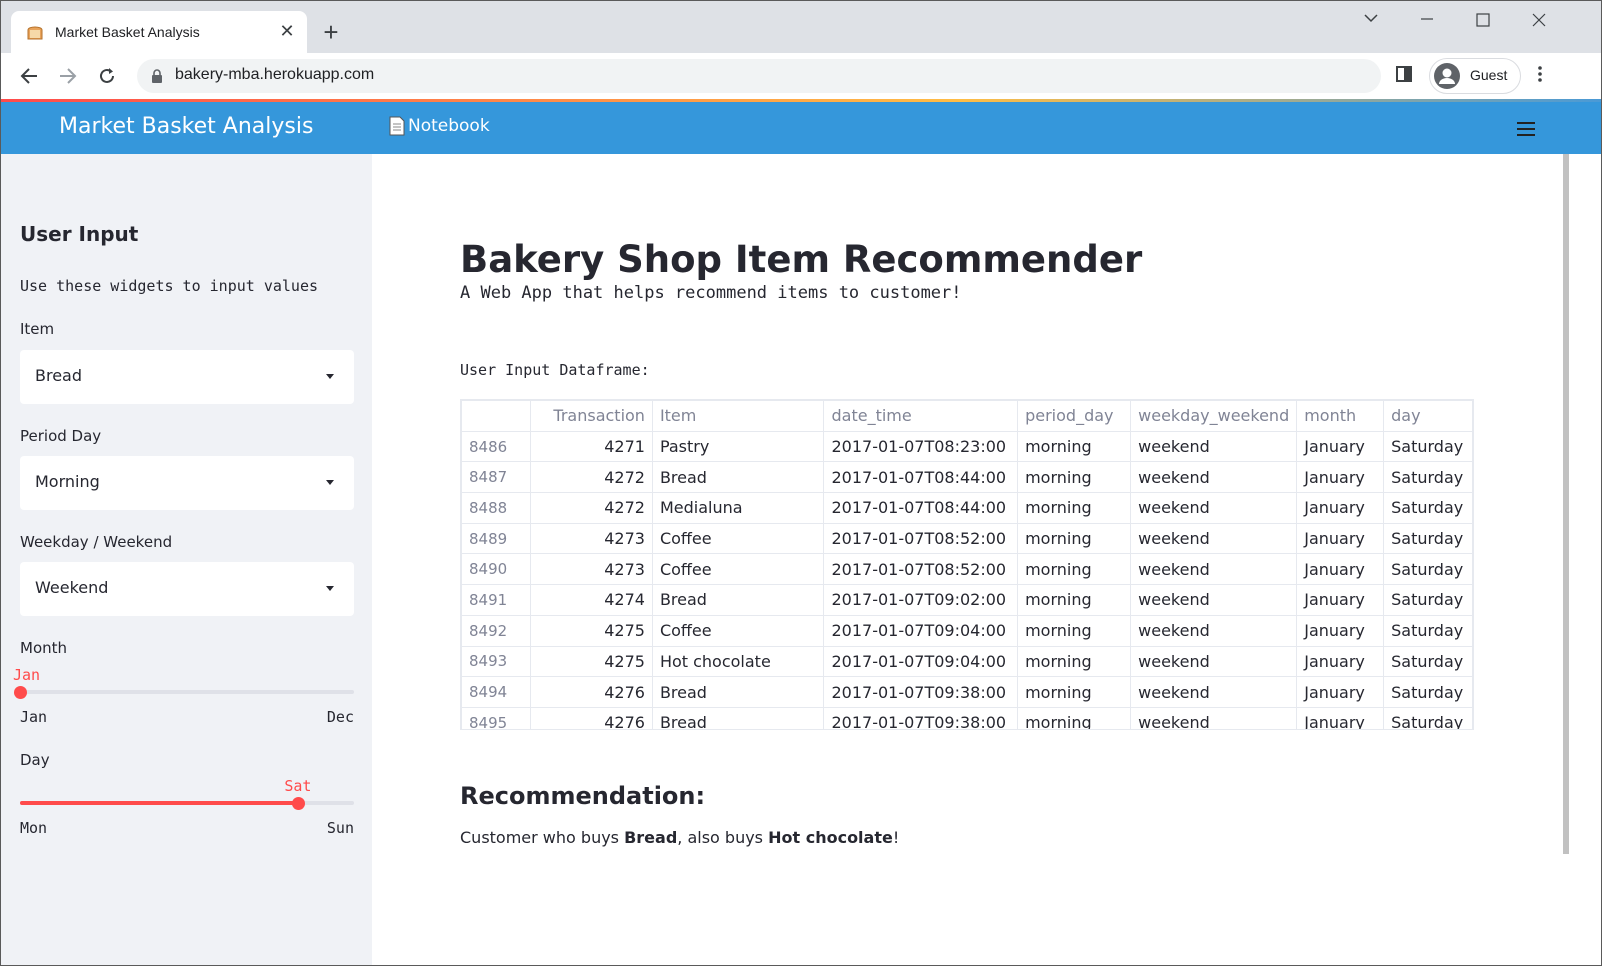 This screenshot has width=1602, height=966. Describe the element at coordinates (1475, 76) in the screenshot. I see `profile-button: Guest` at that location.